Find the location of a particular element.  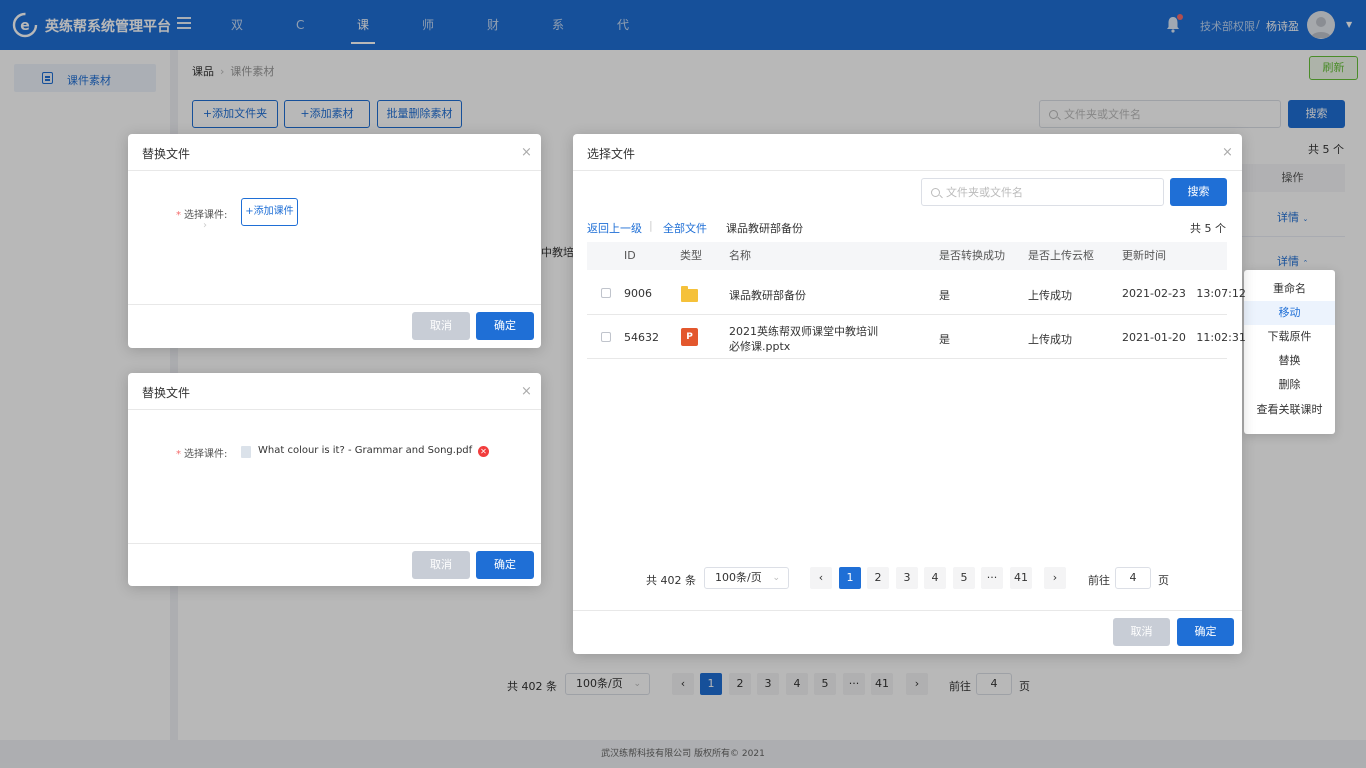

courseware-label-text: 选择课件: is located at coordinates (206, 454).